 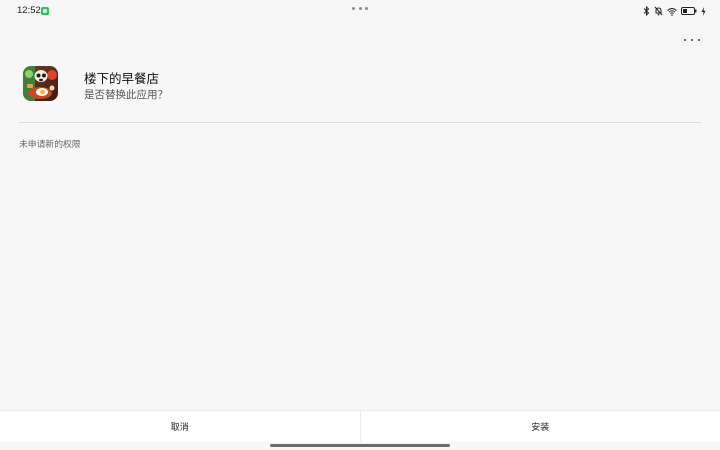 What do you see at coordinates (45, 11) in the screenshot?
I see `wechat-icon` at bounding box center [45, 11].